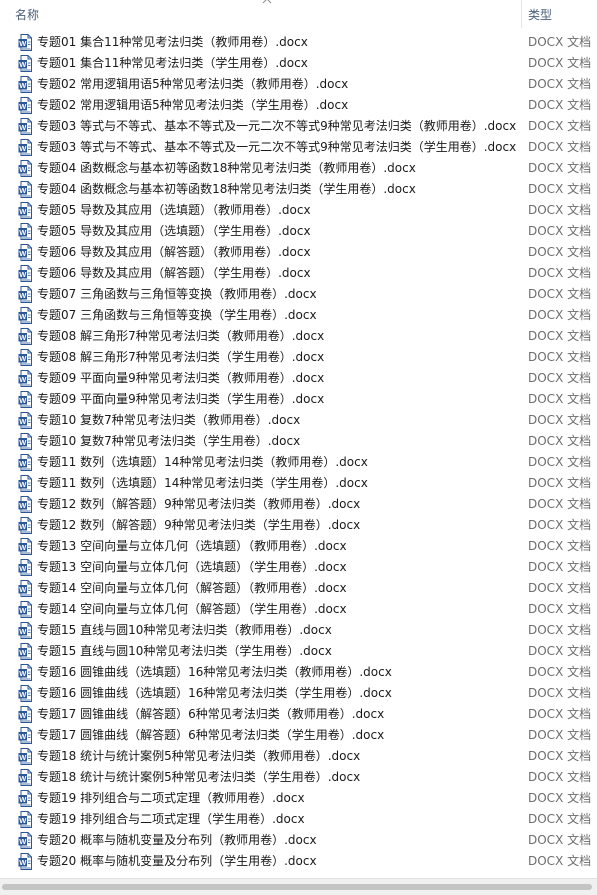 This screenshot has width=597, height=895. What do you see at coordinates (298, 84) in the screenshot?
I see `file-row: W 专题02 常用逻辑用语5种常见考法归类（教师用卷）.docx DOCX 文档` at bounding box center [298, 84].